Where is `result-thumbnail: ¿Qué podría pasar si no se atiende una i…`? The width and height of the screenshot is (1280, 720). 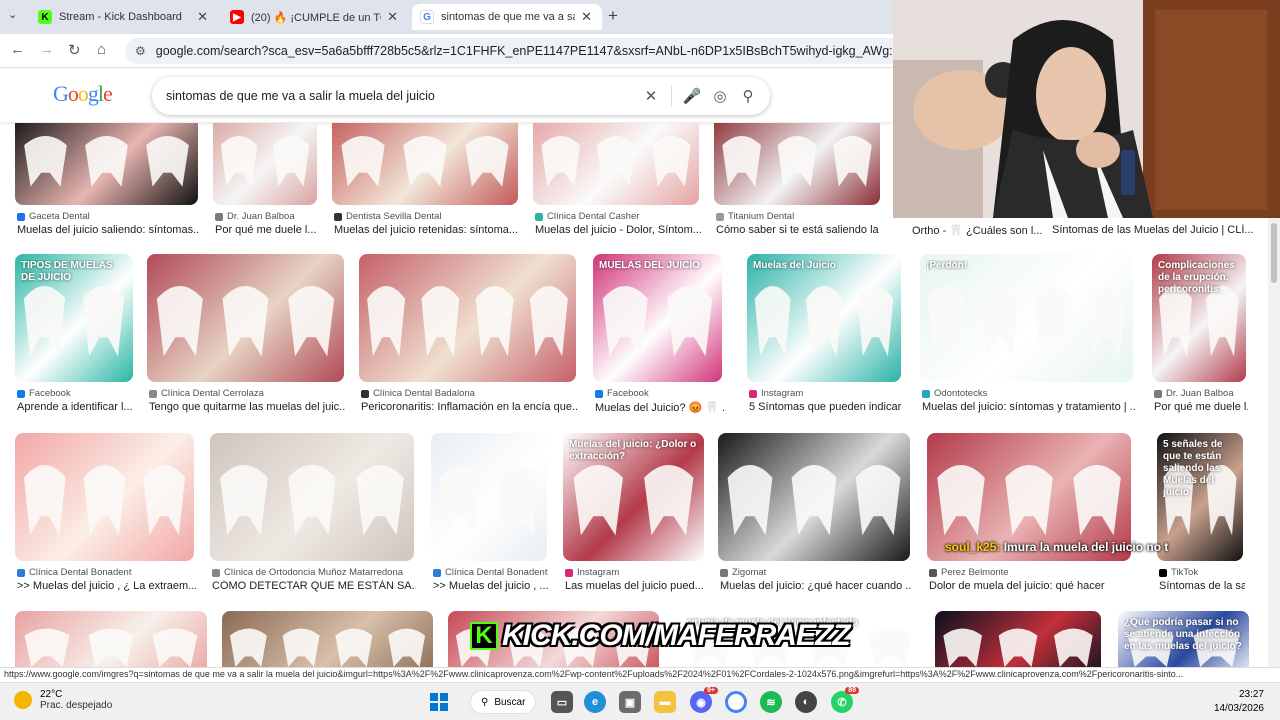
result-thumbnail: ¿Qué podría pasar si no se atiende una i… is located at coordinates (1183, 639).